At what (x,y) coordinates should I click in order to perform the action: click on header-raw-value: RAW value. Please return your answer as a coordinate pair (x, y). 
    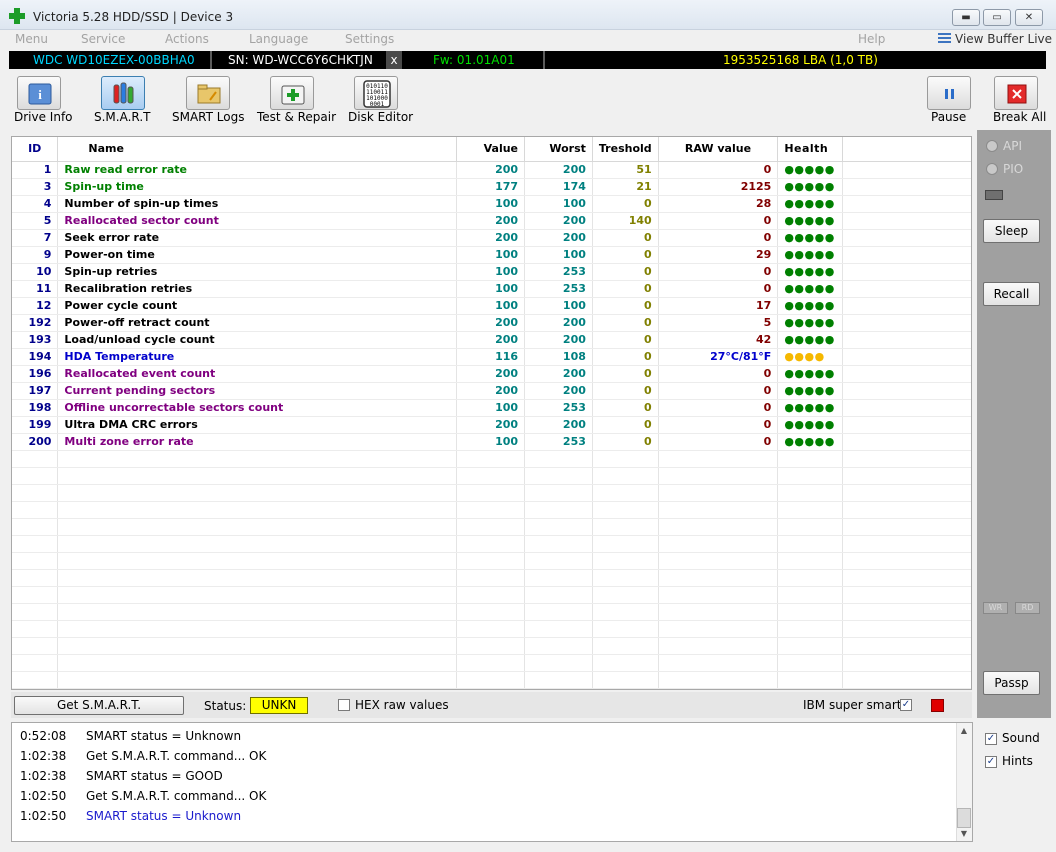
    Looking at the image, I should click on (718, 149).